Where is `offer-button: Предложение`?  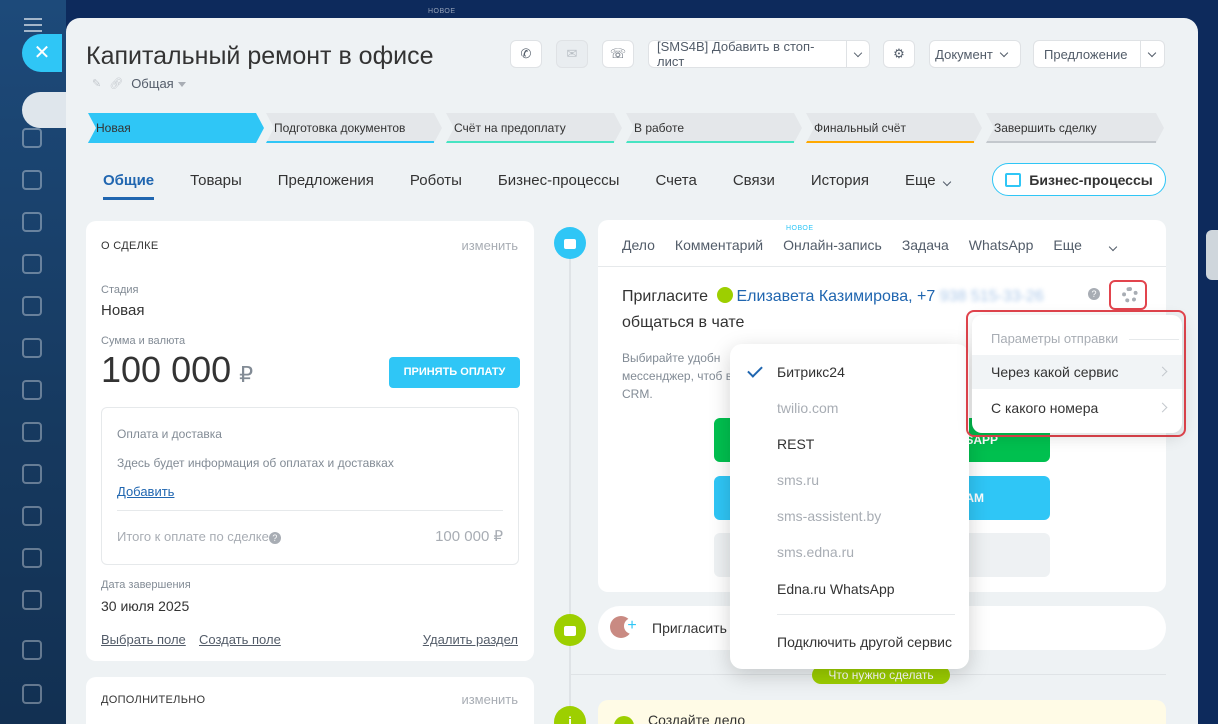 offer-button: Предложение is located at coordinates (1099, 54).